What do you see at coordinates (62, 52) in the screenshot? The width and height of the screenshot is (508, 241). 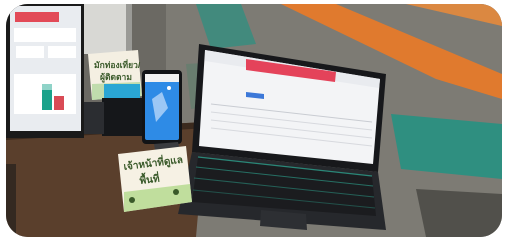 I see `monitor-card-right` at bounding box center [62, 52].